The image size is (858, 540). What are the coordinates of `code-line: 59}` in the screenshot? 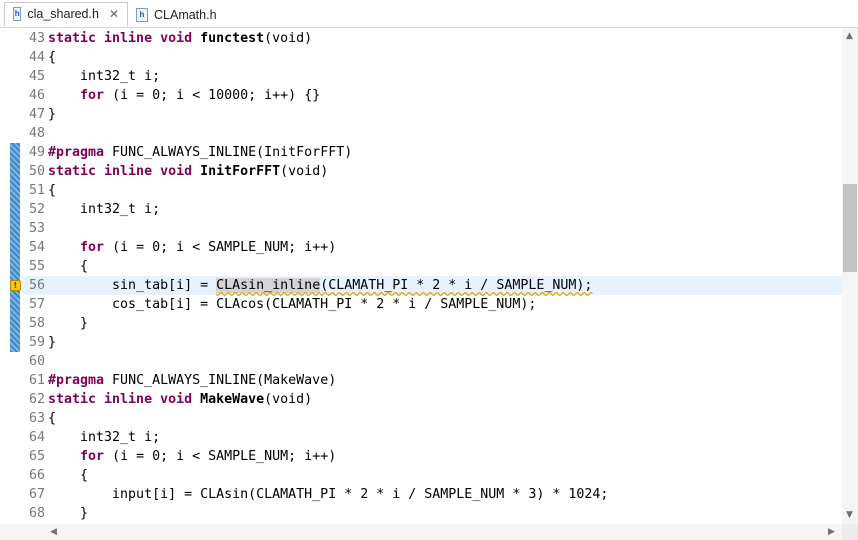 It's located at (432, 342).